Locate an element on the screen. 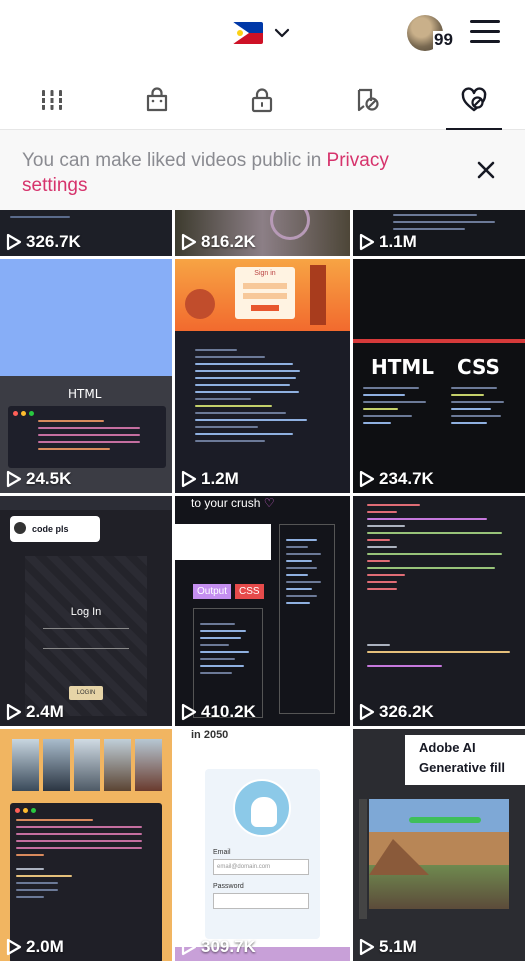  video-thumbnail: to your crush ♡ Output CSS 410.2K is located at coordinates (262, 611).